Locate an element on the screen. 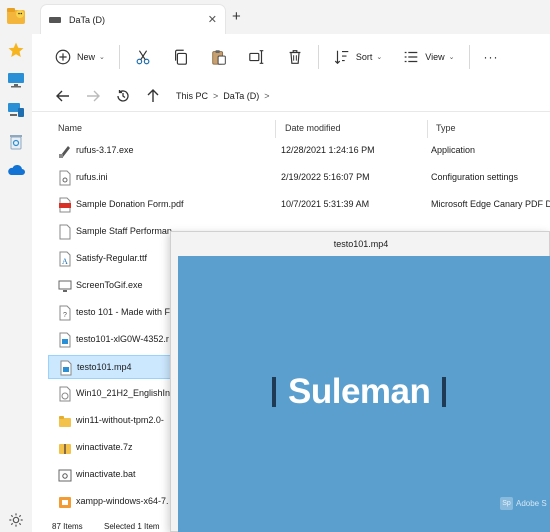 The image size is (550, 532). video-caption: Suleman is located at coordinates (359, 392).